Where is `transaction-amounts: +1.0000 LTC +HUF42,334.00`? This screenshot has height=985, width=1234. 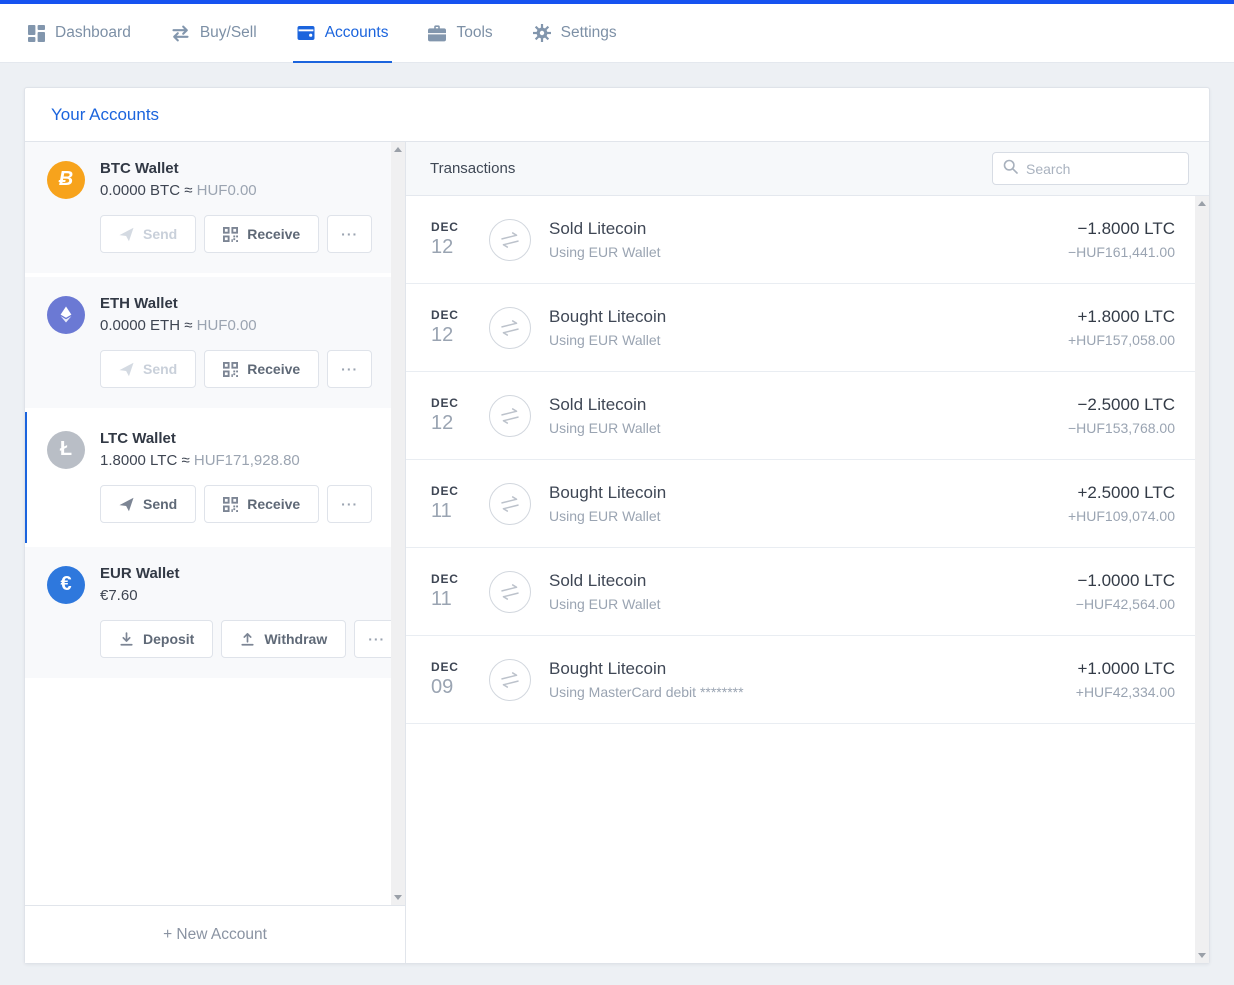
transaction-amounts: +1.0000 LTC +HUF42,334.00 is located at coordinates (1125, 679).